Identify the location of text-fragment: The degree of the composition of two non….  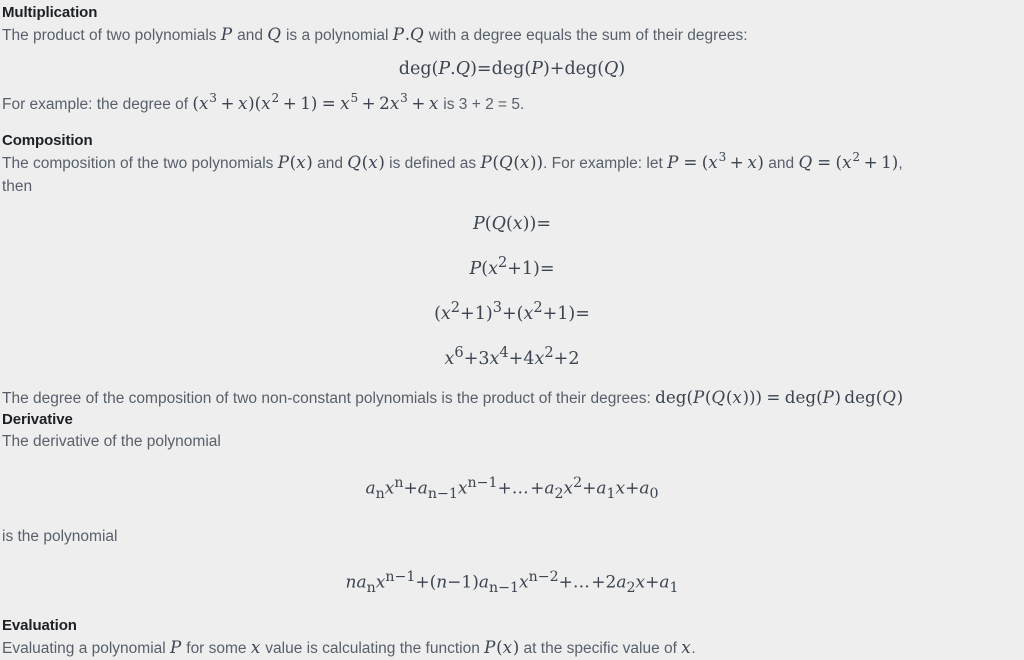
(329, 399).